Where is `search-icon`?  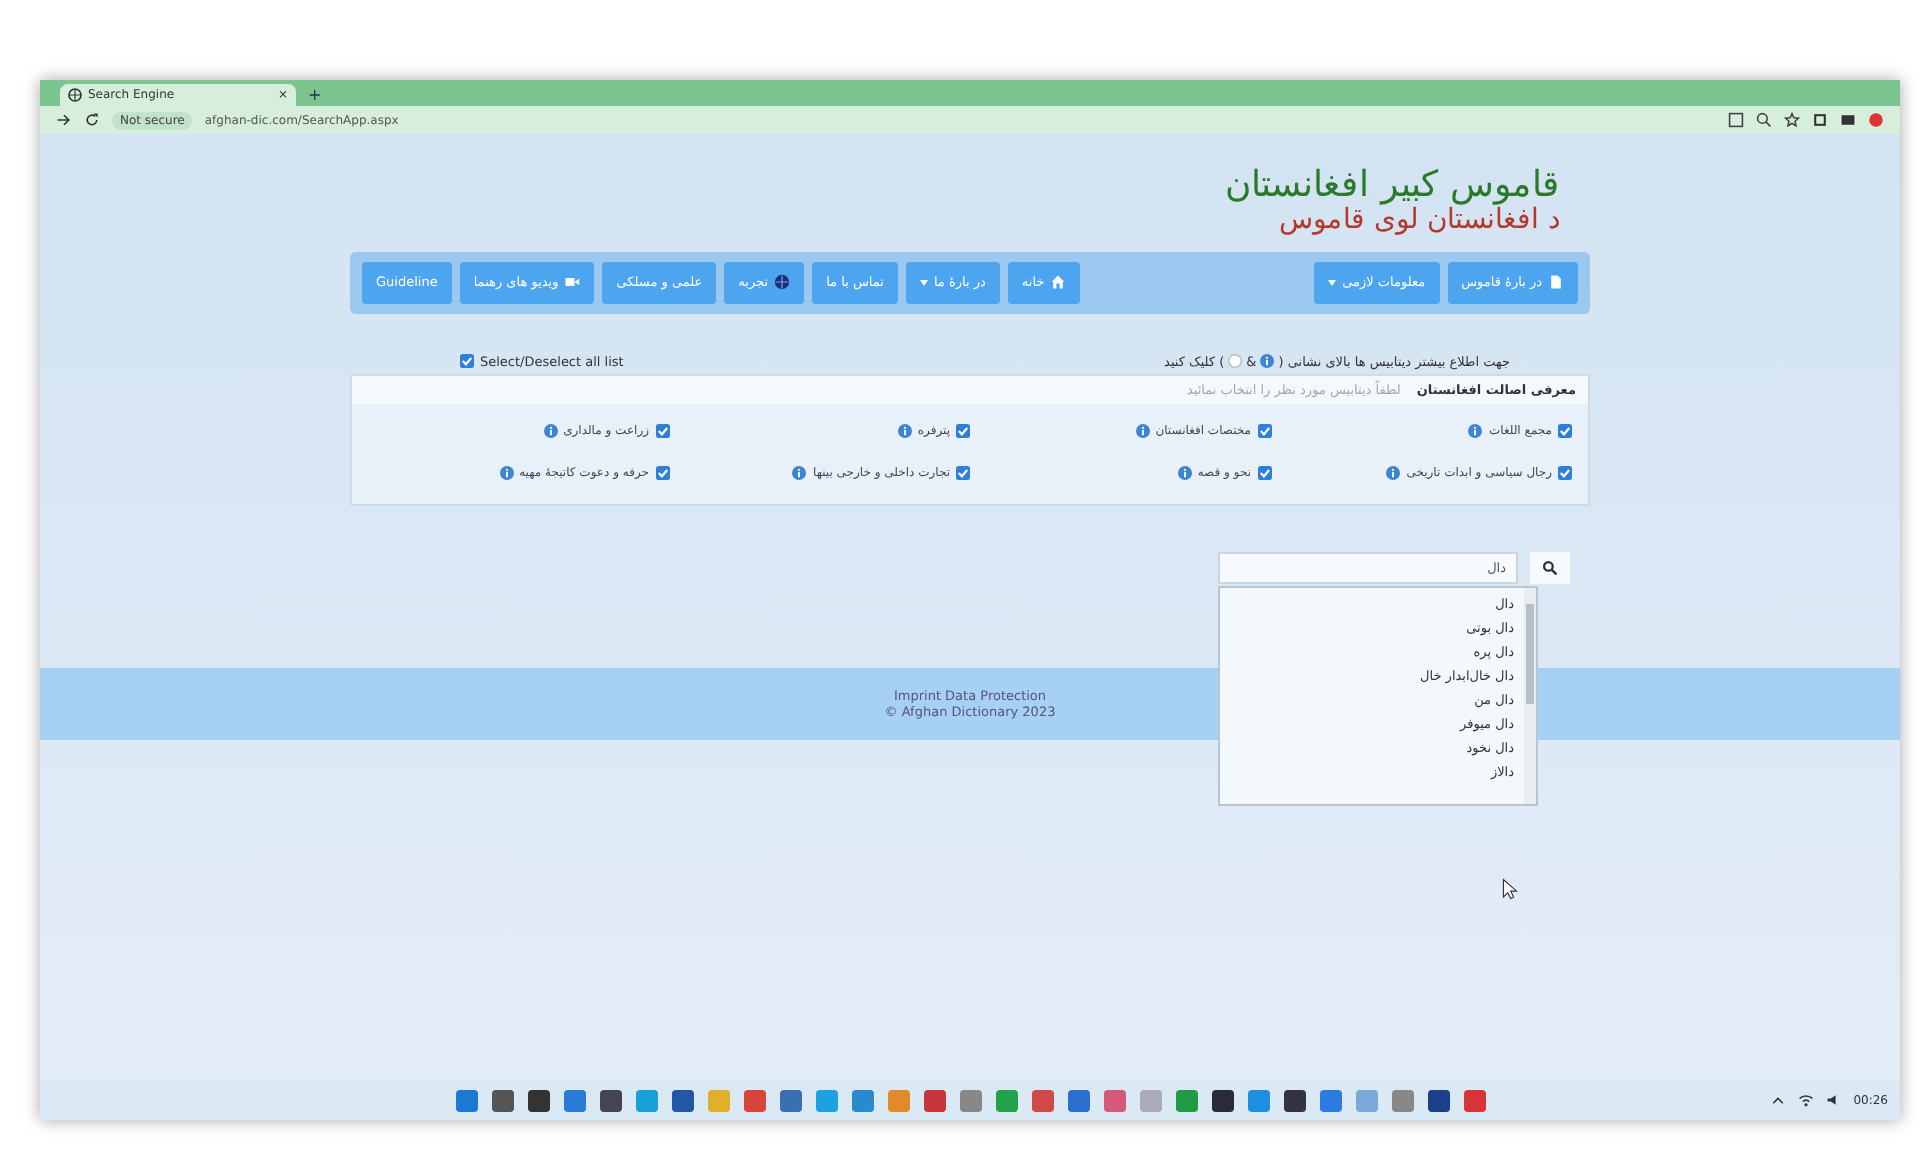 search-icon is located at coordinates (1550, 567).